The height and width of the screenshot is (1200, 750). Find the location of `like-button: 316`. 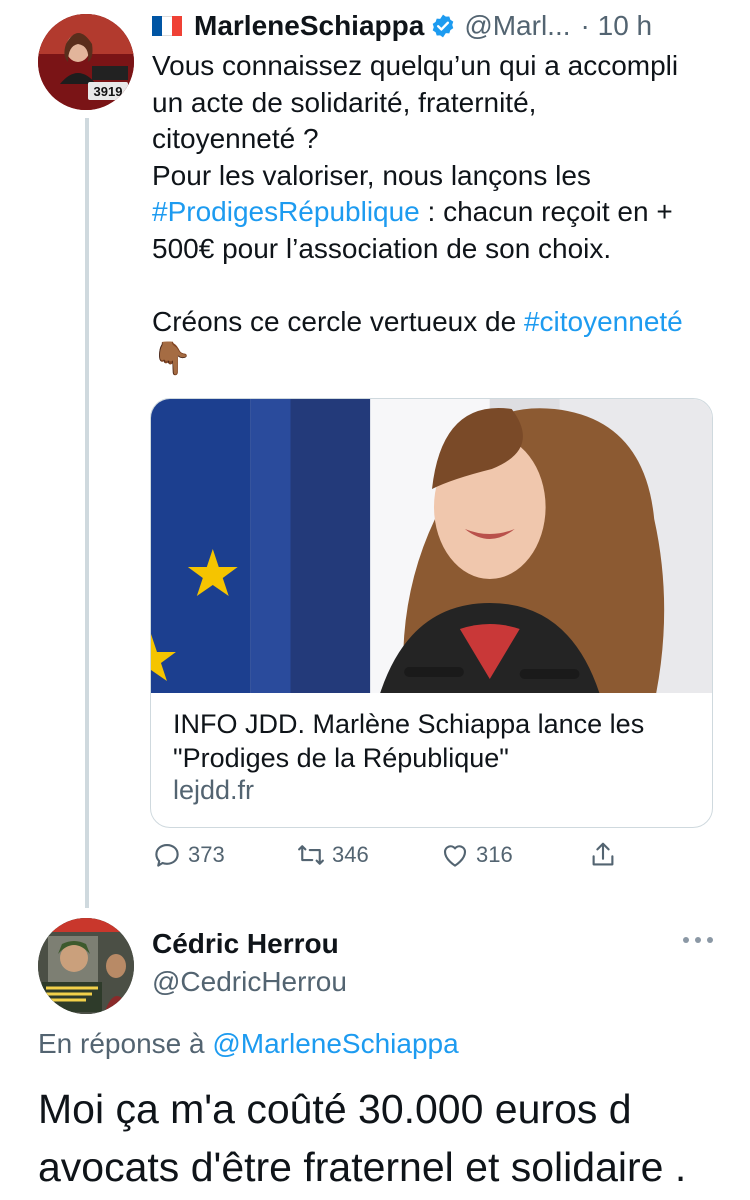

like-button: 316 is located at coordinates (476, 855).